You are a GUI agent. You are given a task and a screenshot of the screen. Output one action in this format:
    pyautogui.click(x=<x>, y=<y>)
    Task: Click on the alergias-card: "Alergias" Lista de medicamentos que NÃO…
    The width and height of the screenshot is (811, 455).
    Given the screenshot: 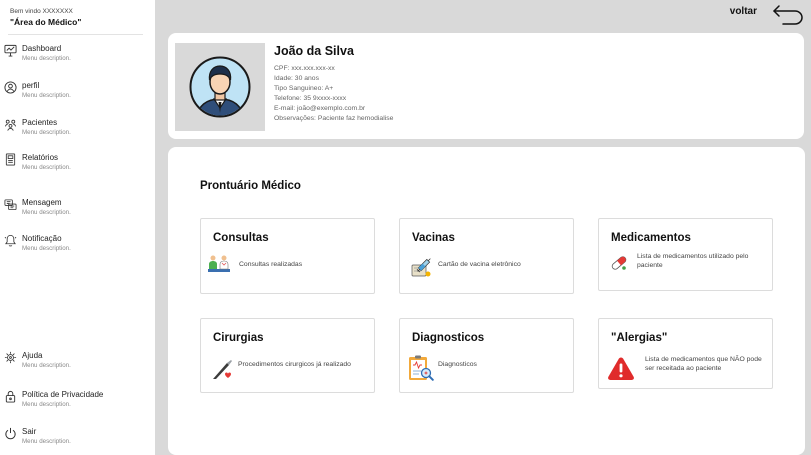 What is the action you would take?
    pyautogui.click(x=685, y=353)
    